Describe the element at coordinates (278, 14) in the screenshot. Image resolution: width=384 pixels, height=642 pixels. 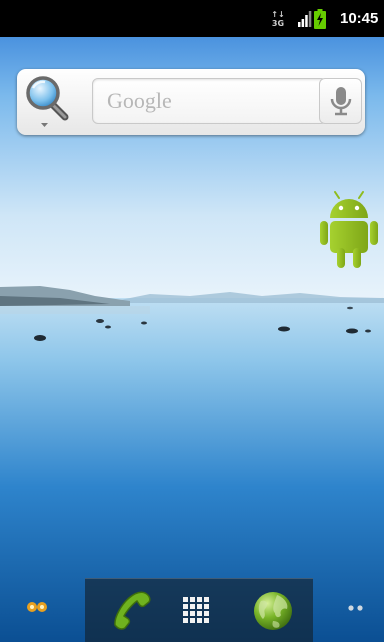
I see `data-arrows: ↑↓` at that location.